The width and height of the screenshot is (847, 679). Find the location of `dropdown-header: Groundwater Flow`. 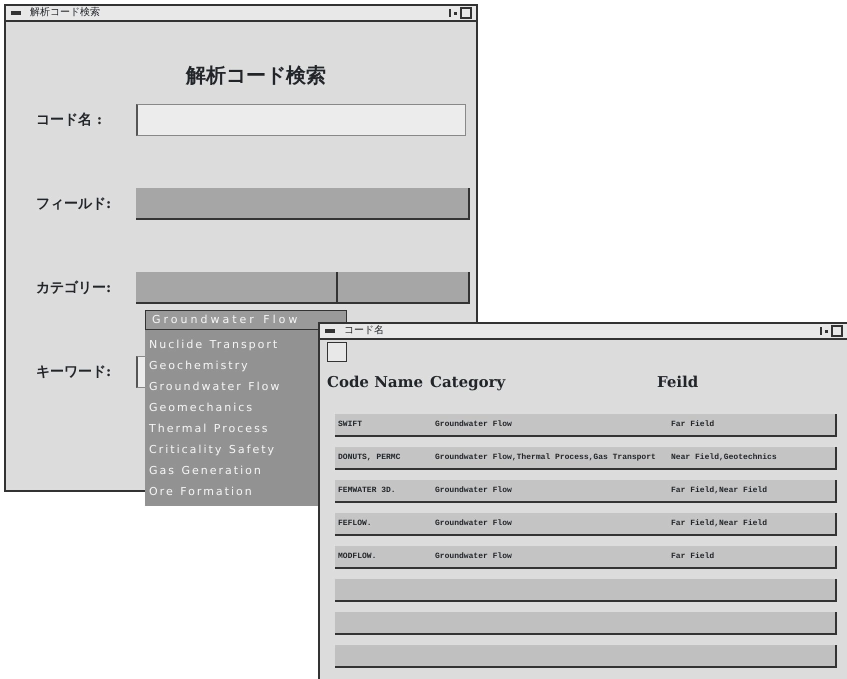

dropdown-header: Groundwater Flow is located at coordinates (246, 320).